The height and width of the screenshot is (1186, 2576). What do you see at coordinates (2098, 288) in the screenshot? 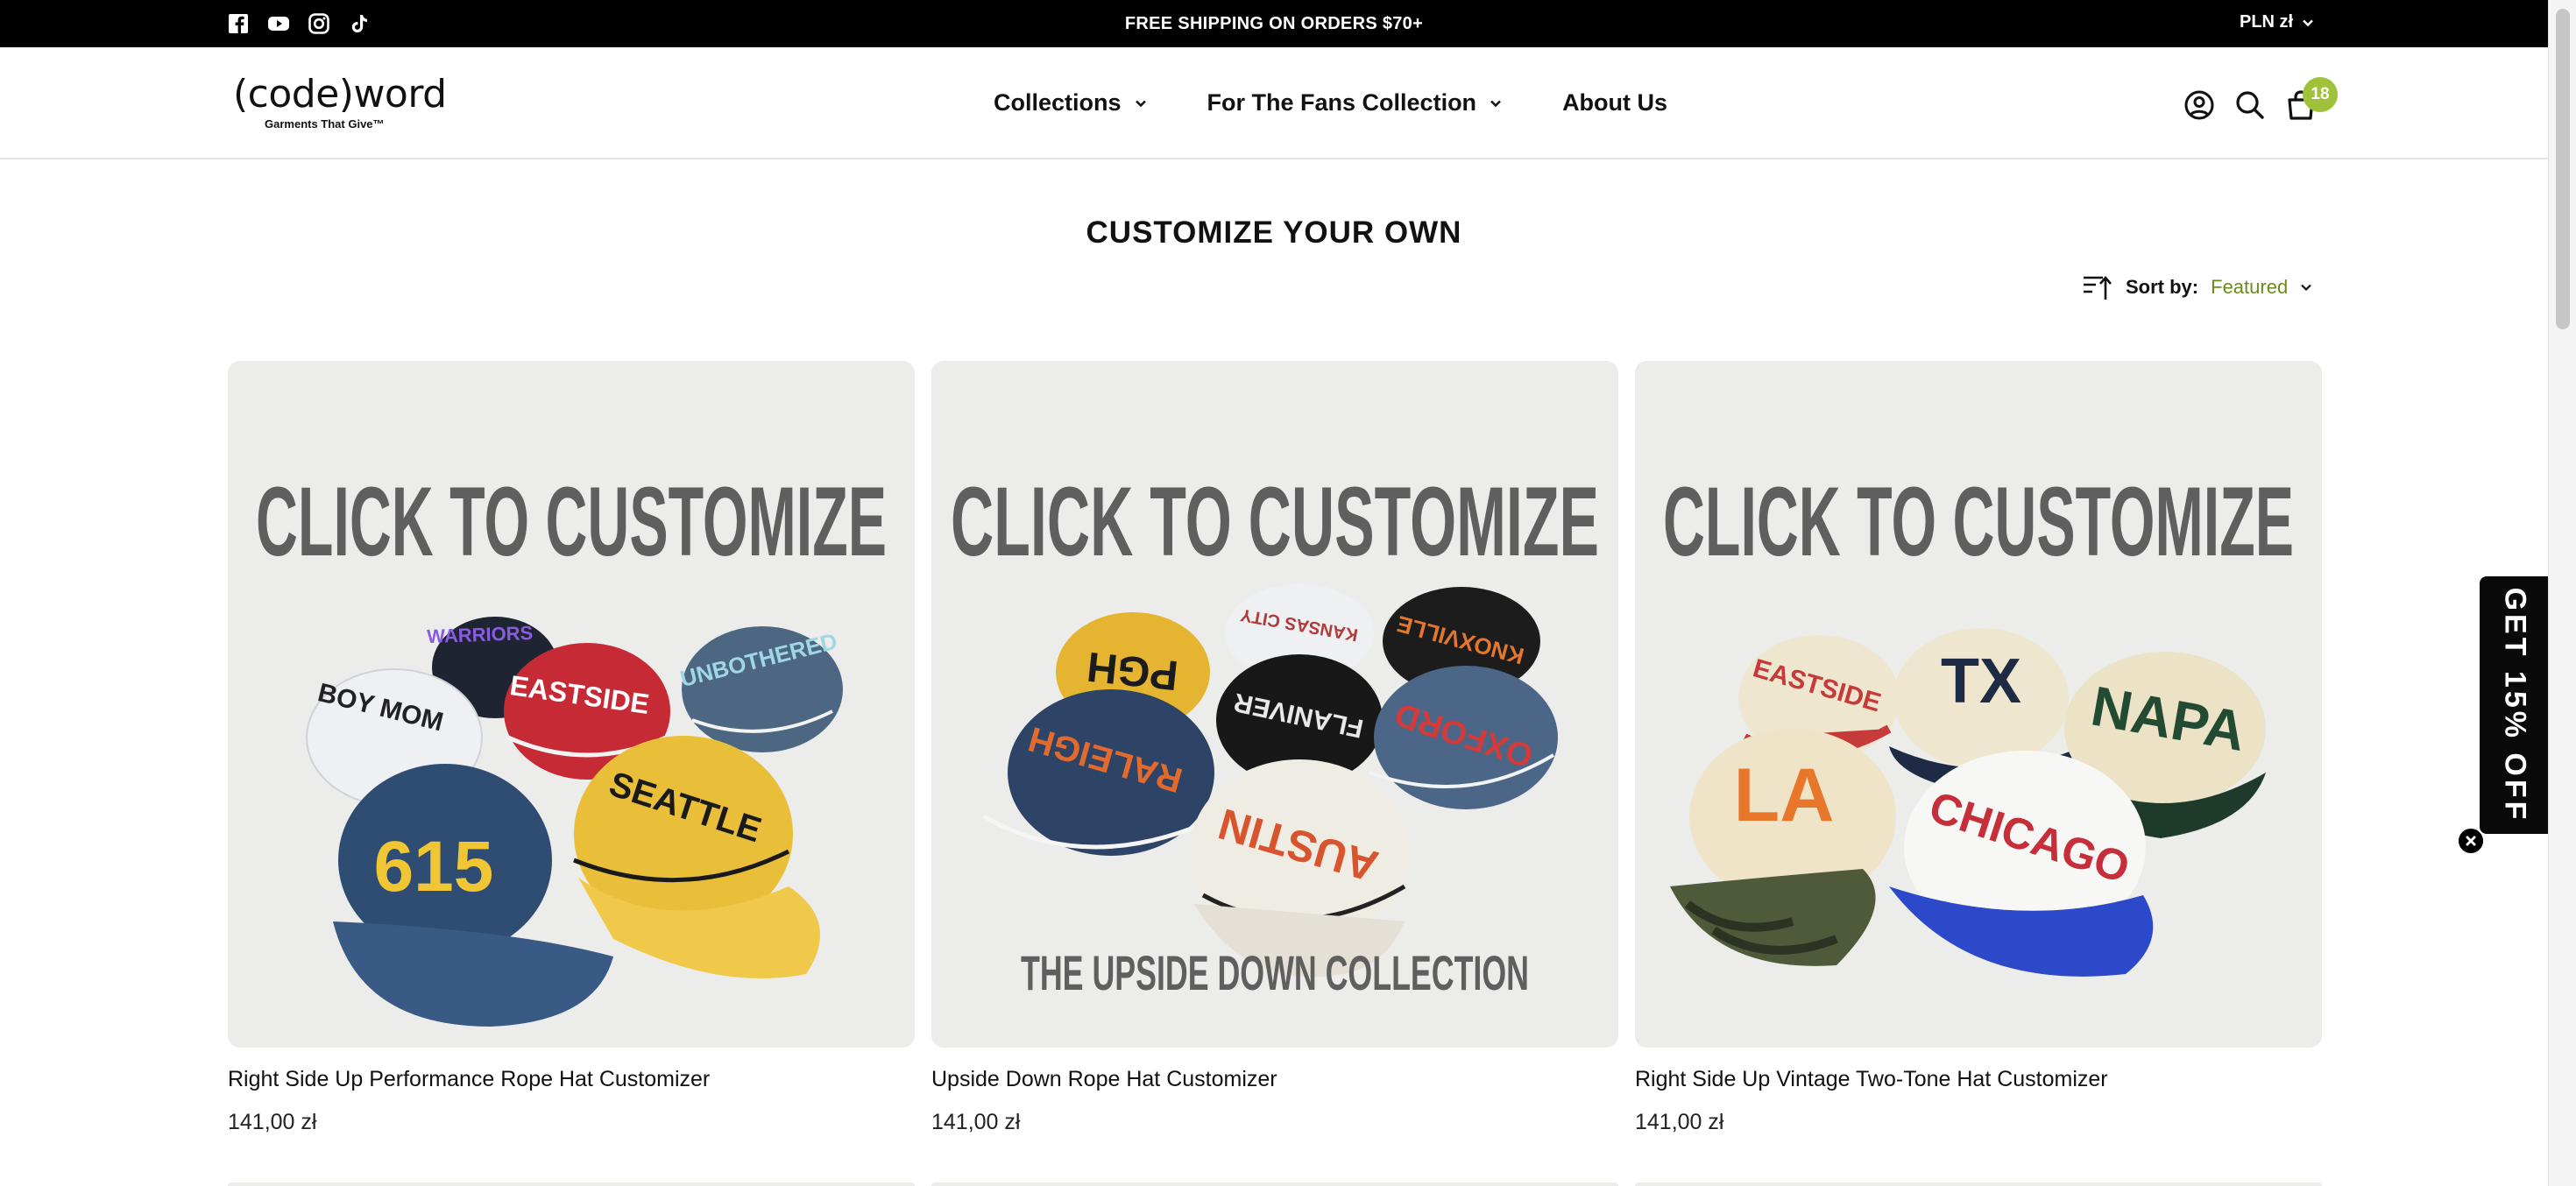
I see `sort-icon` at bounding box center [2098, 288].